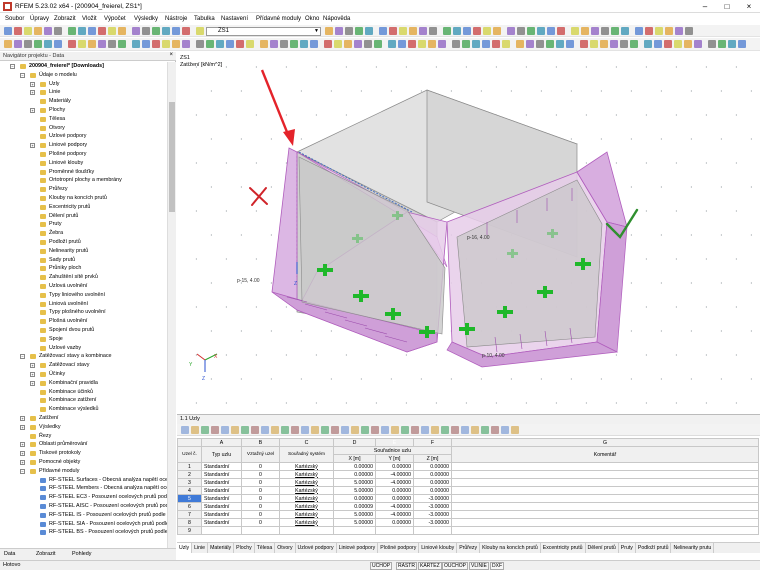 Image resolution: width=760 pixels, height=570 pixels. Describe the element at coordinates (221, 442) in the screenshot. I see `col-letter: A` at that location.